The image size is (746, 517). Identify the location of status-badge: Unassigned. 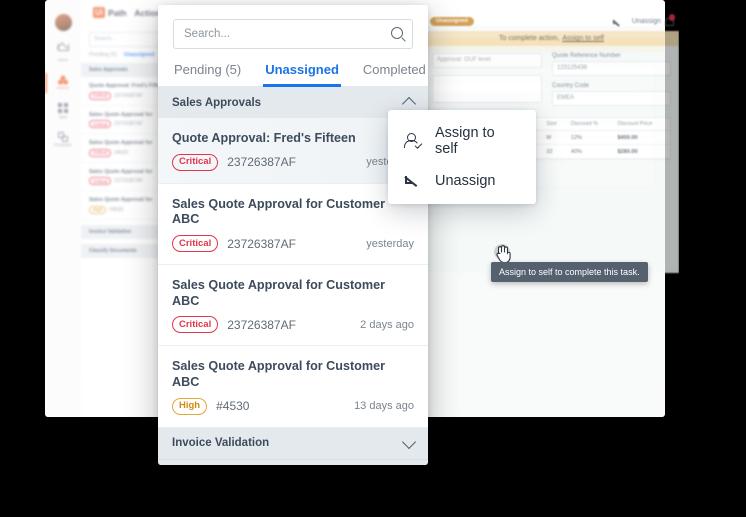
(452, 21).